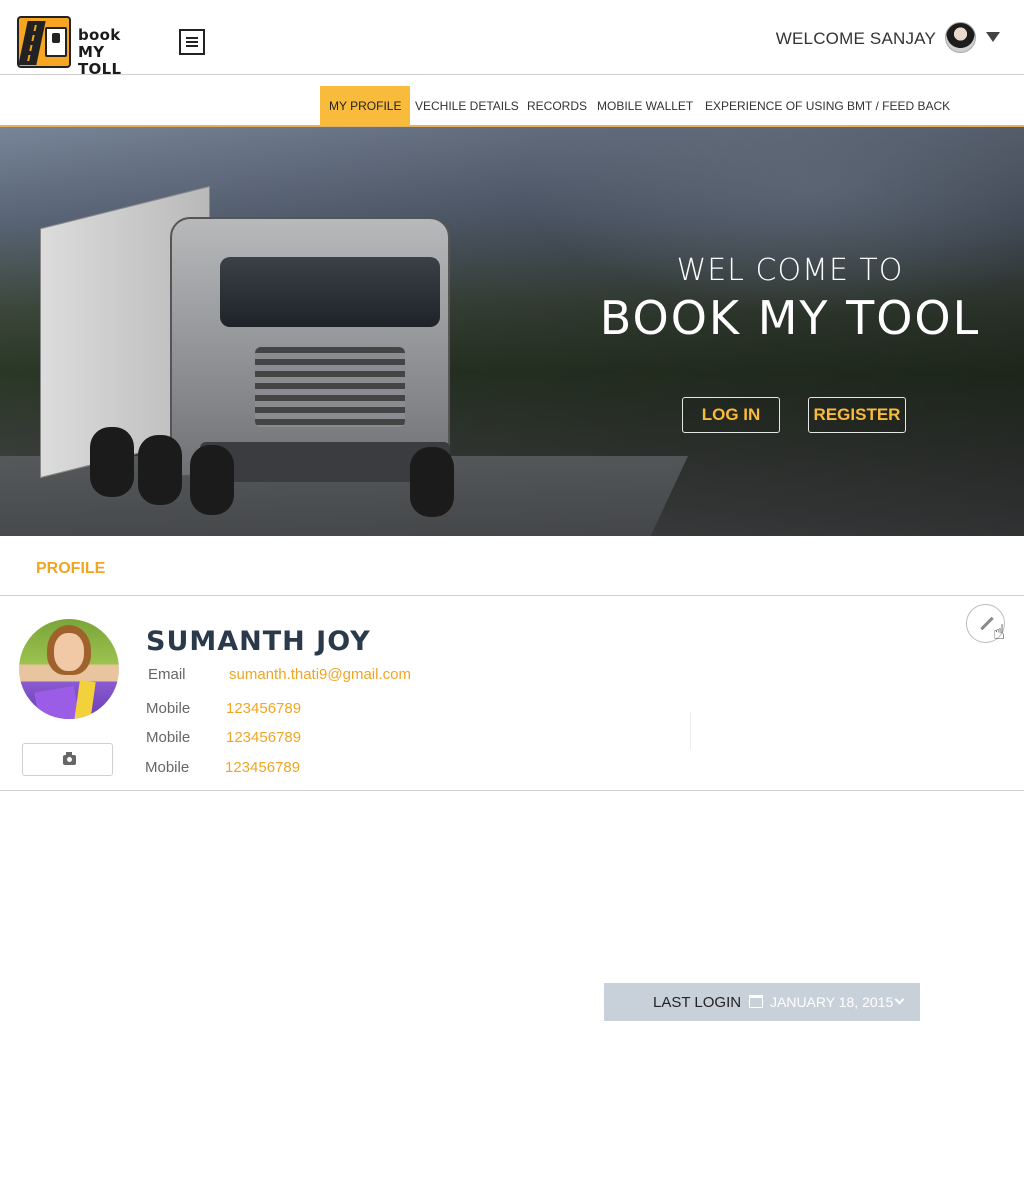  Describe the element at coordinates (467, 106) in the screenshot. I see `tab-vehicle-details: VECHILE DETAILS` at that location.